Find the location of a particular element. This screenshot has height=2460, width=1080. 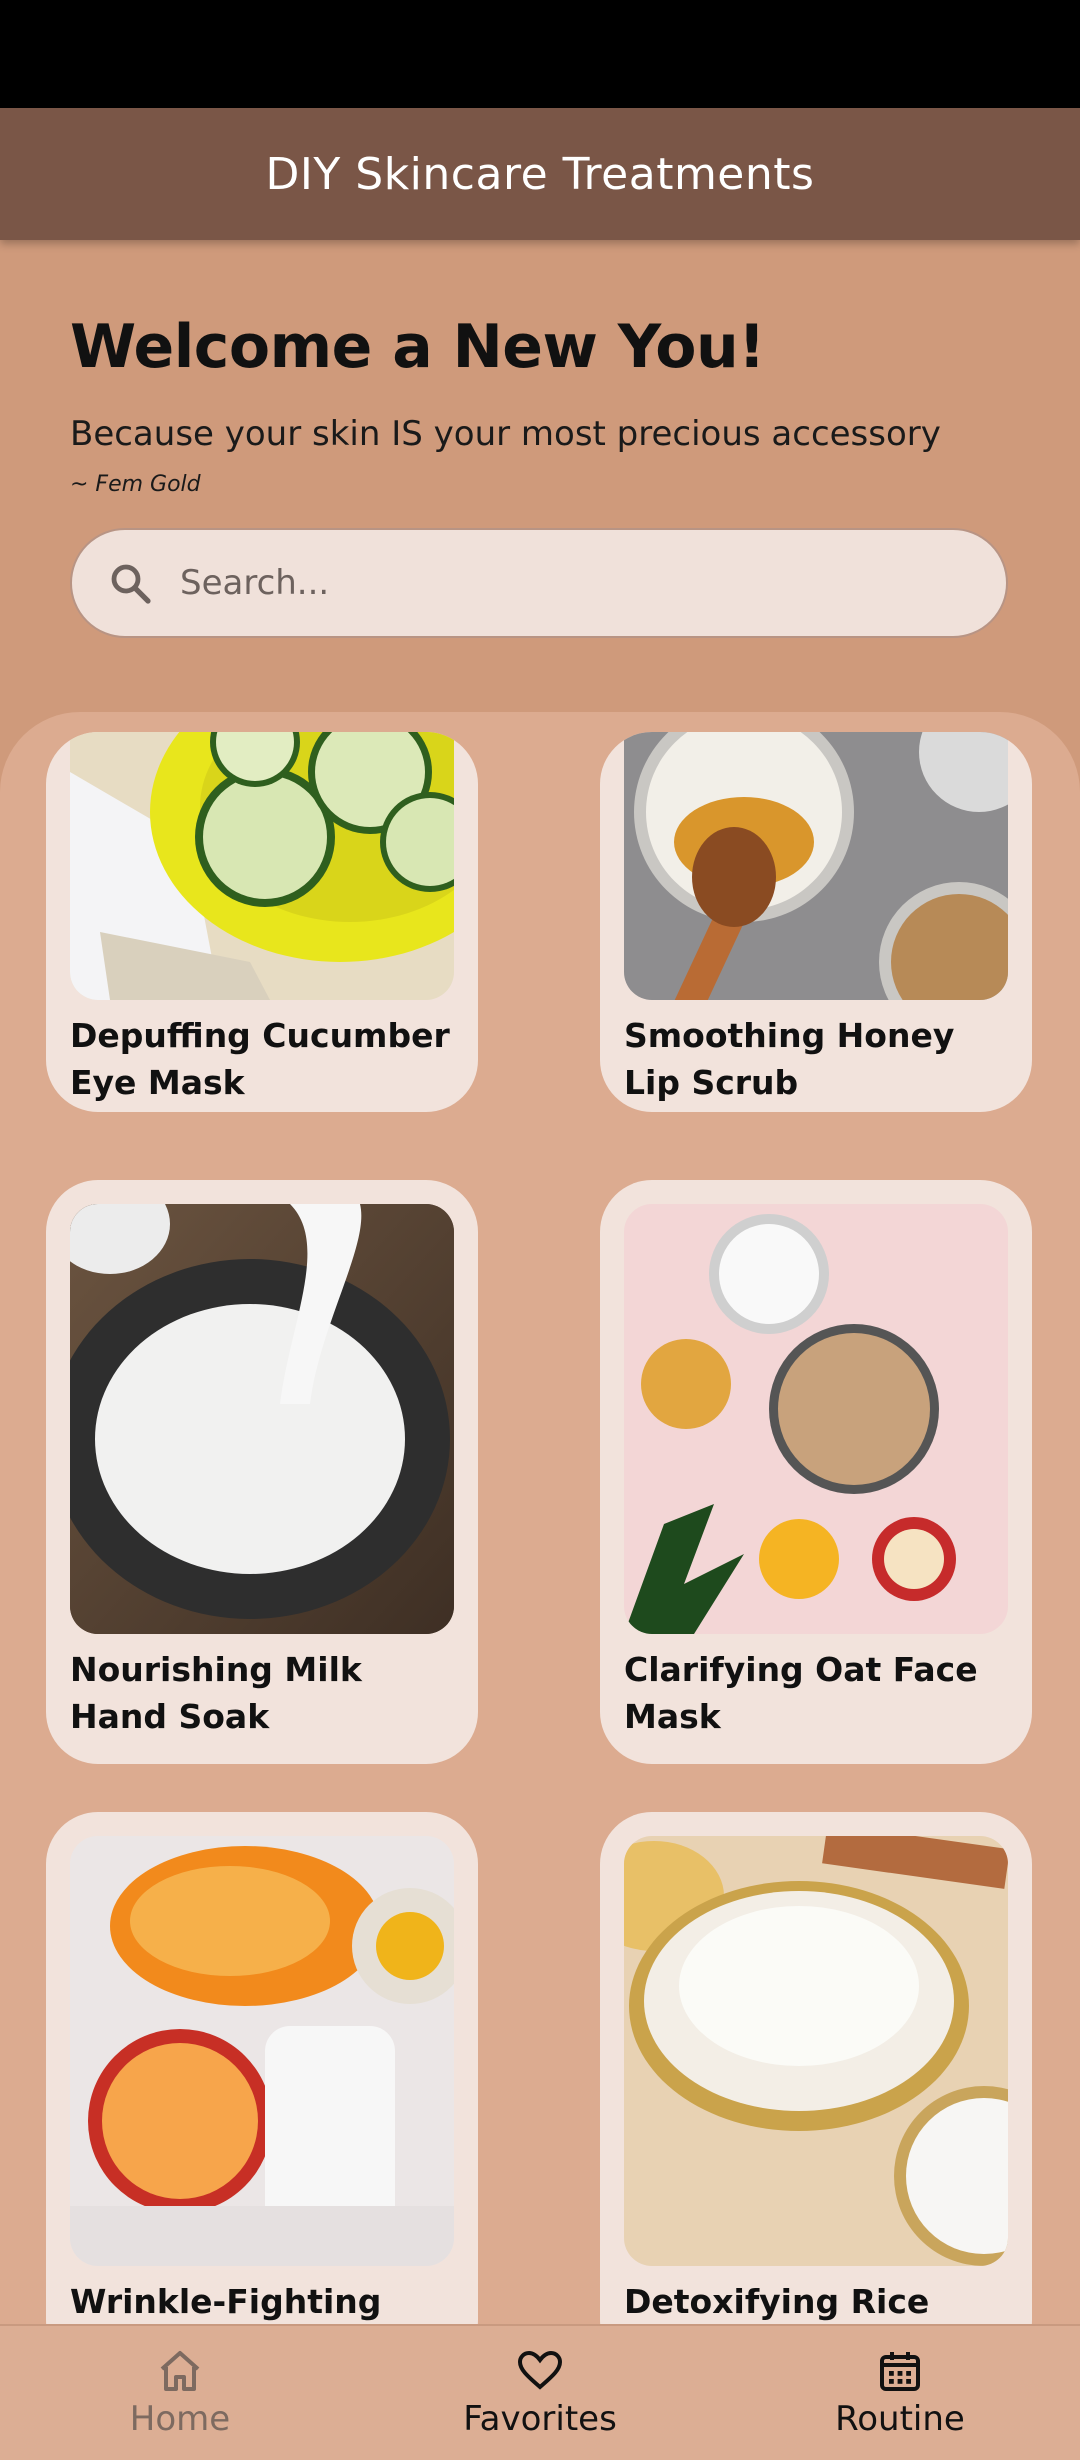

app-title: DIY Skincare Treatments is located at coordinates (540, 174).